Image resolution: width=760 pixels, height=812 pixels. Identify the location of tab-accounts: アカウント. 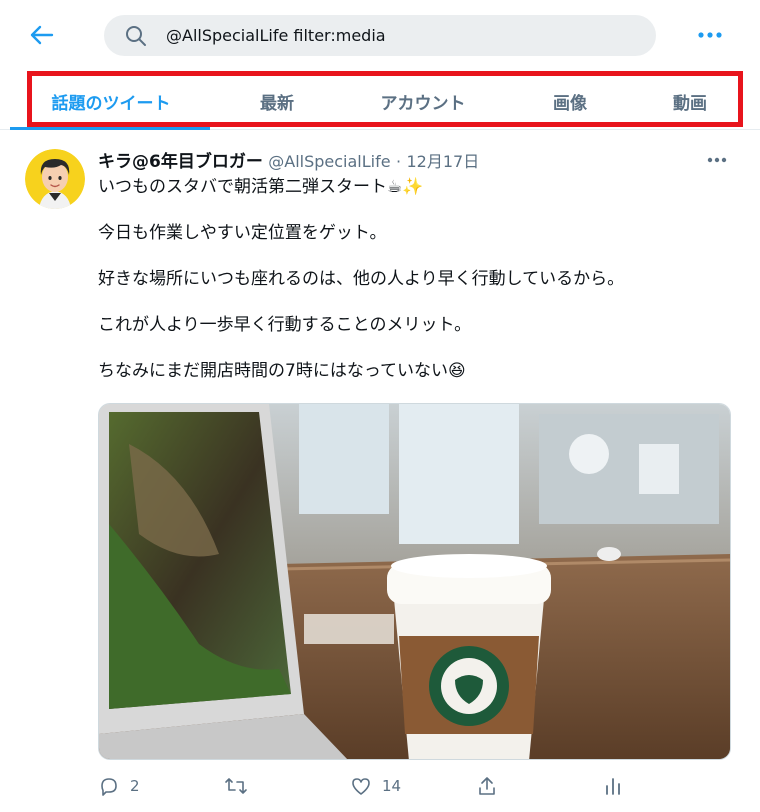
(423, 101).